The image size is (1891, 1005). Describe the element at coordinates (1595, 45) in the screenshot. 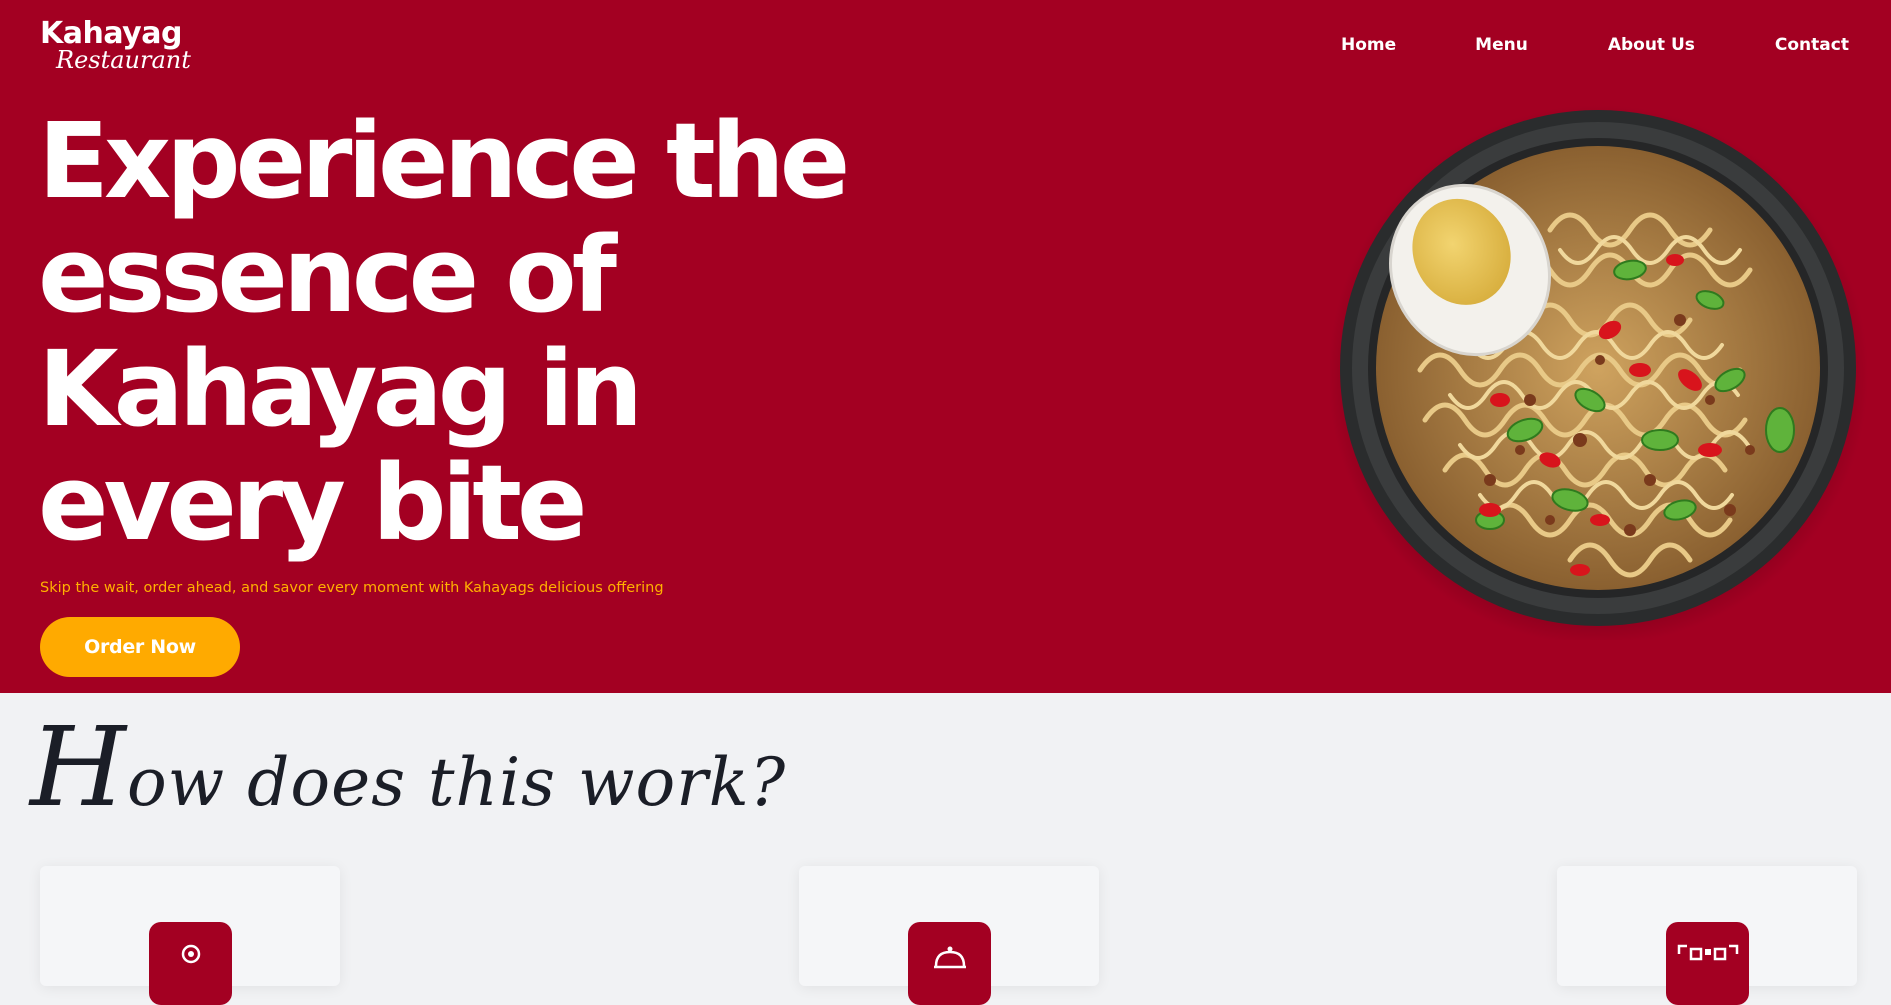

I see `main-nav: Home Menu About Us Contact` at that location.